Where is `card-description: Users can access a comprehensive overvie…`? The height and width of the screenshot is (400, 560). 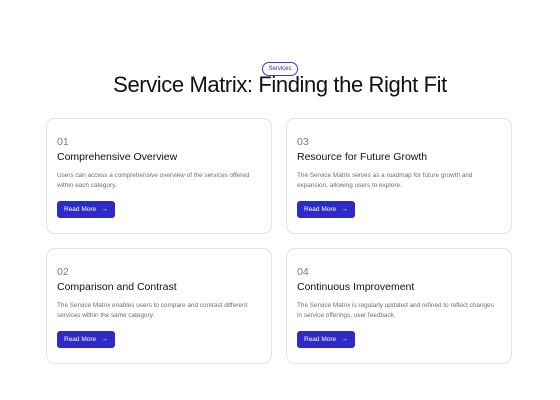
card-description: Users can access a comprehensive overvie… is located at coordinates (153, 180).